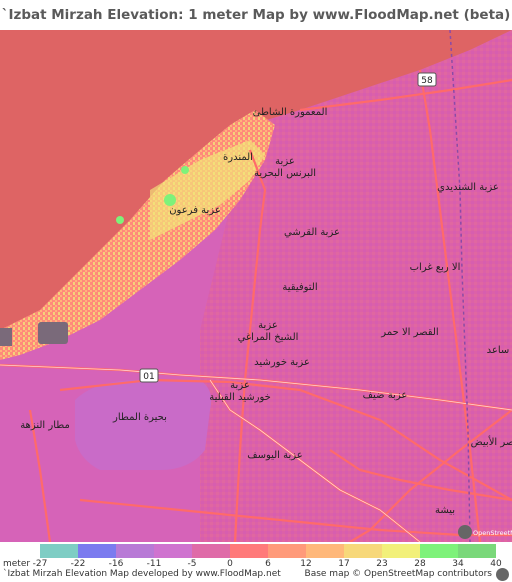 Image resolution: width=512 pixels, height=582 pixels. What do you see at coordinates (344, 564) in the screenshot?
I see `legend-tick-label: 17` at bounding box center [344, 564].